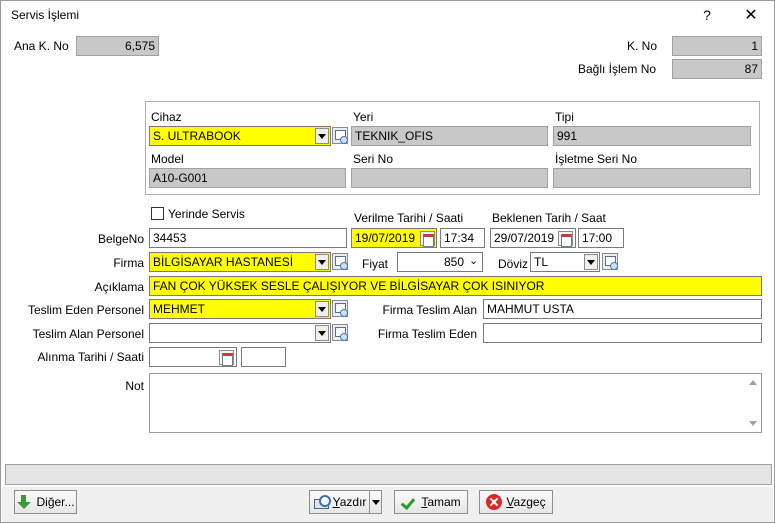 The height and width of the screenshot is (523, 775). I want to click on teslim-alan-lookup-icon, so click(340, 332).